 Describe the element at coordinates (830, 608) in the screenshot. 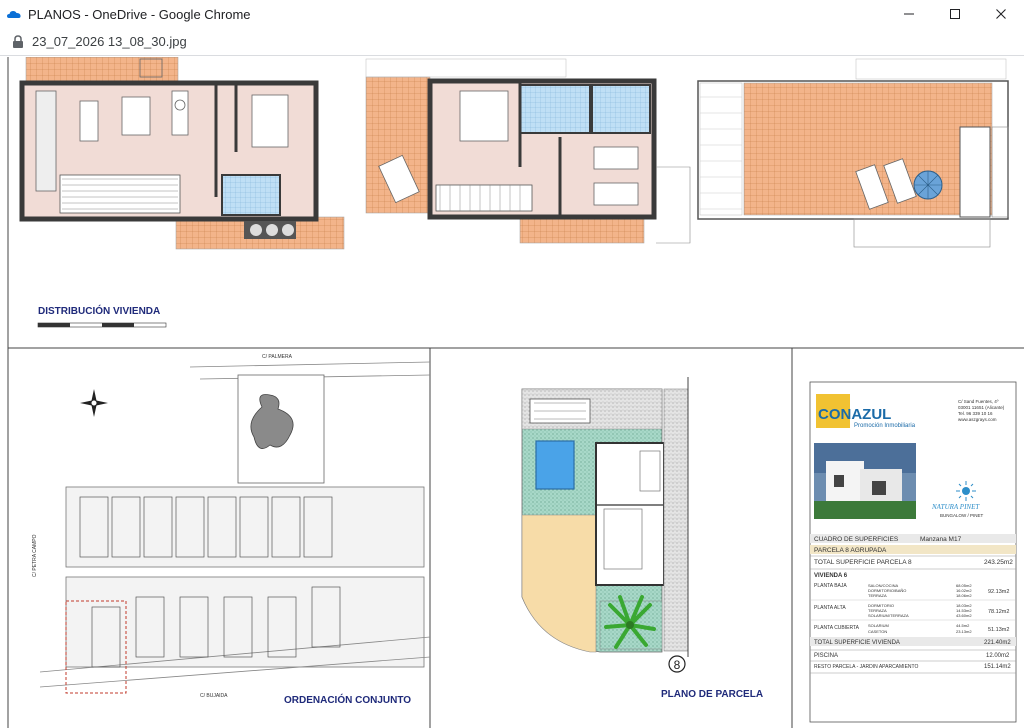

I see `svg-text: PLANTA ALTA` at that location.